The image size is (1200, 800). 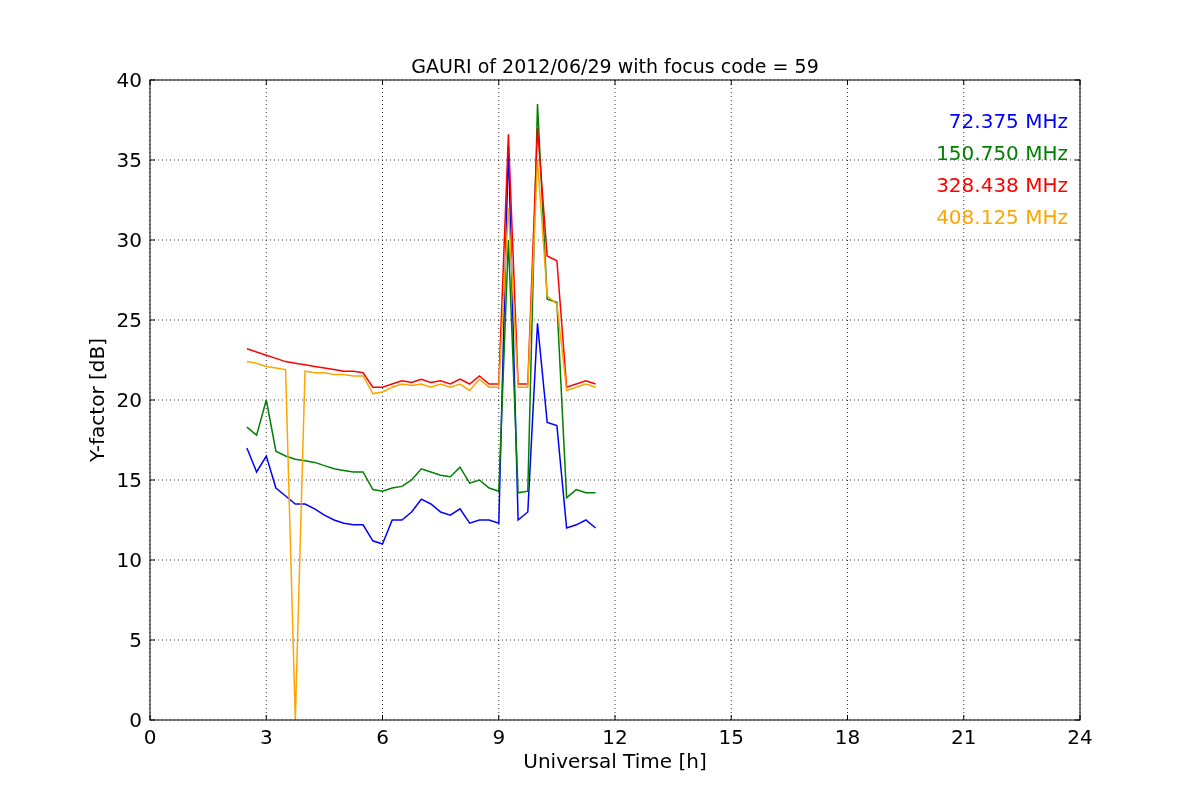 I want to click on legend-label: 408.125 MHz, so click(x=1002, y=217).